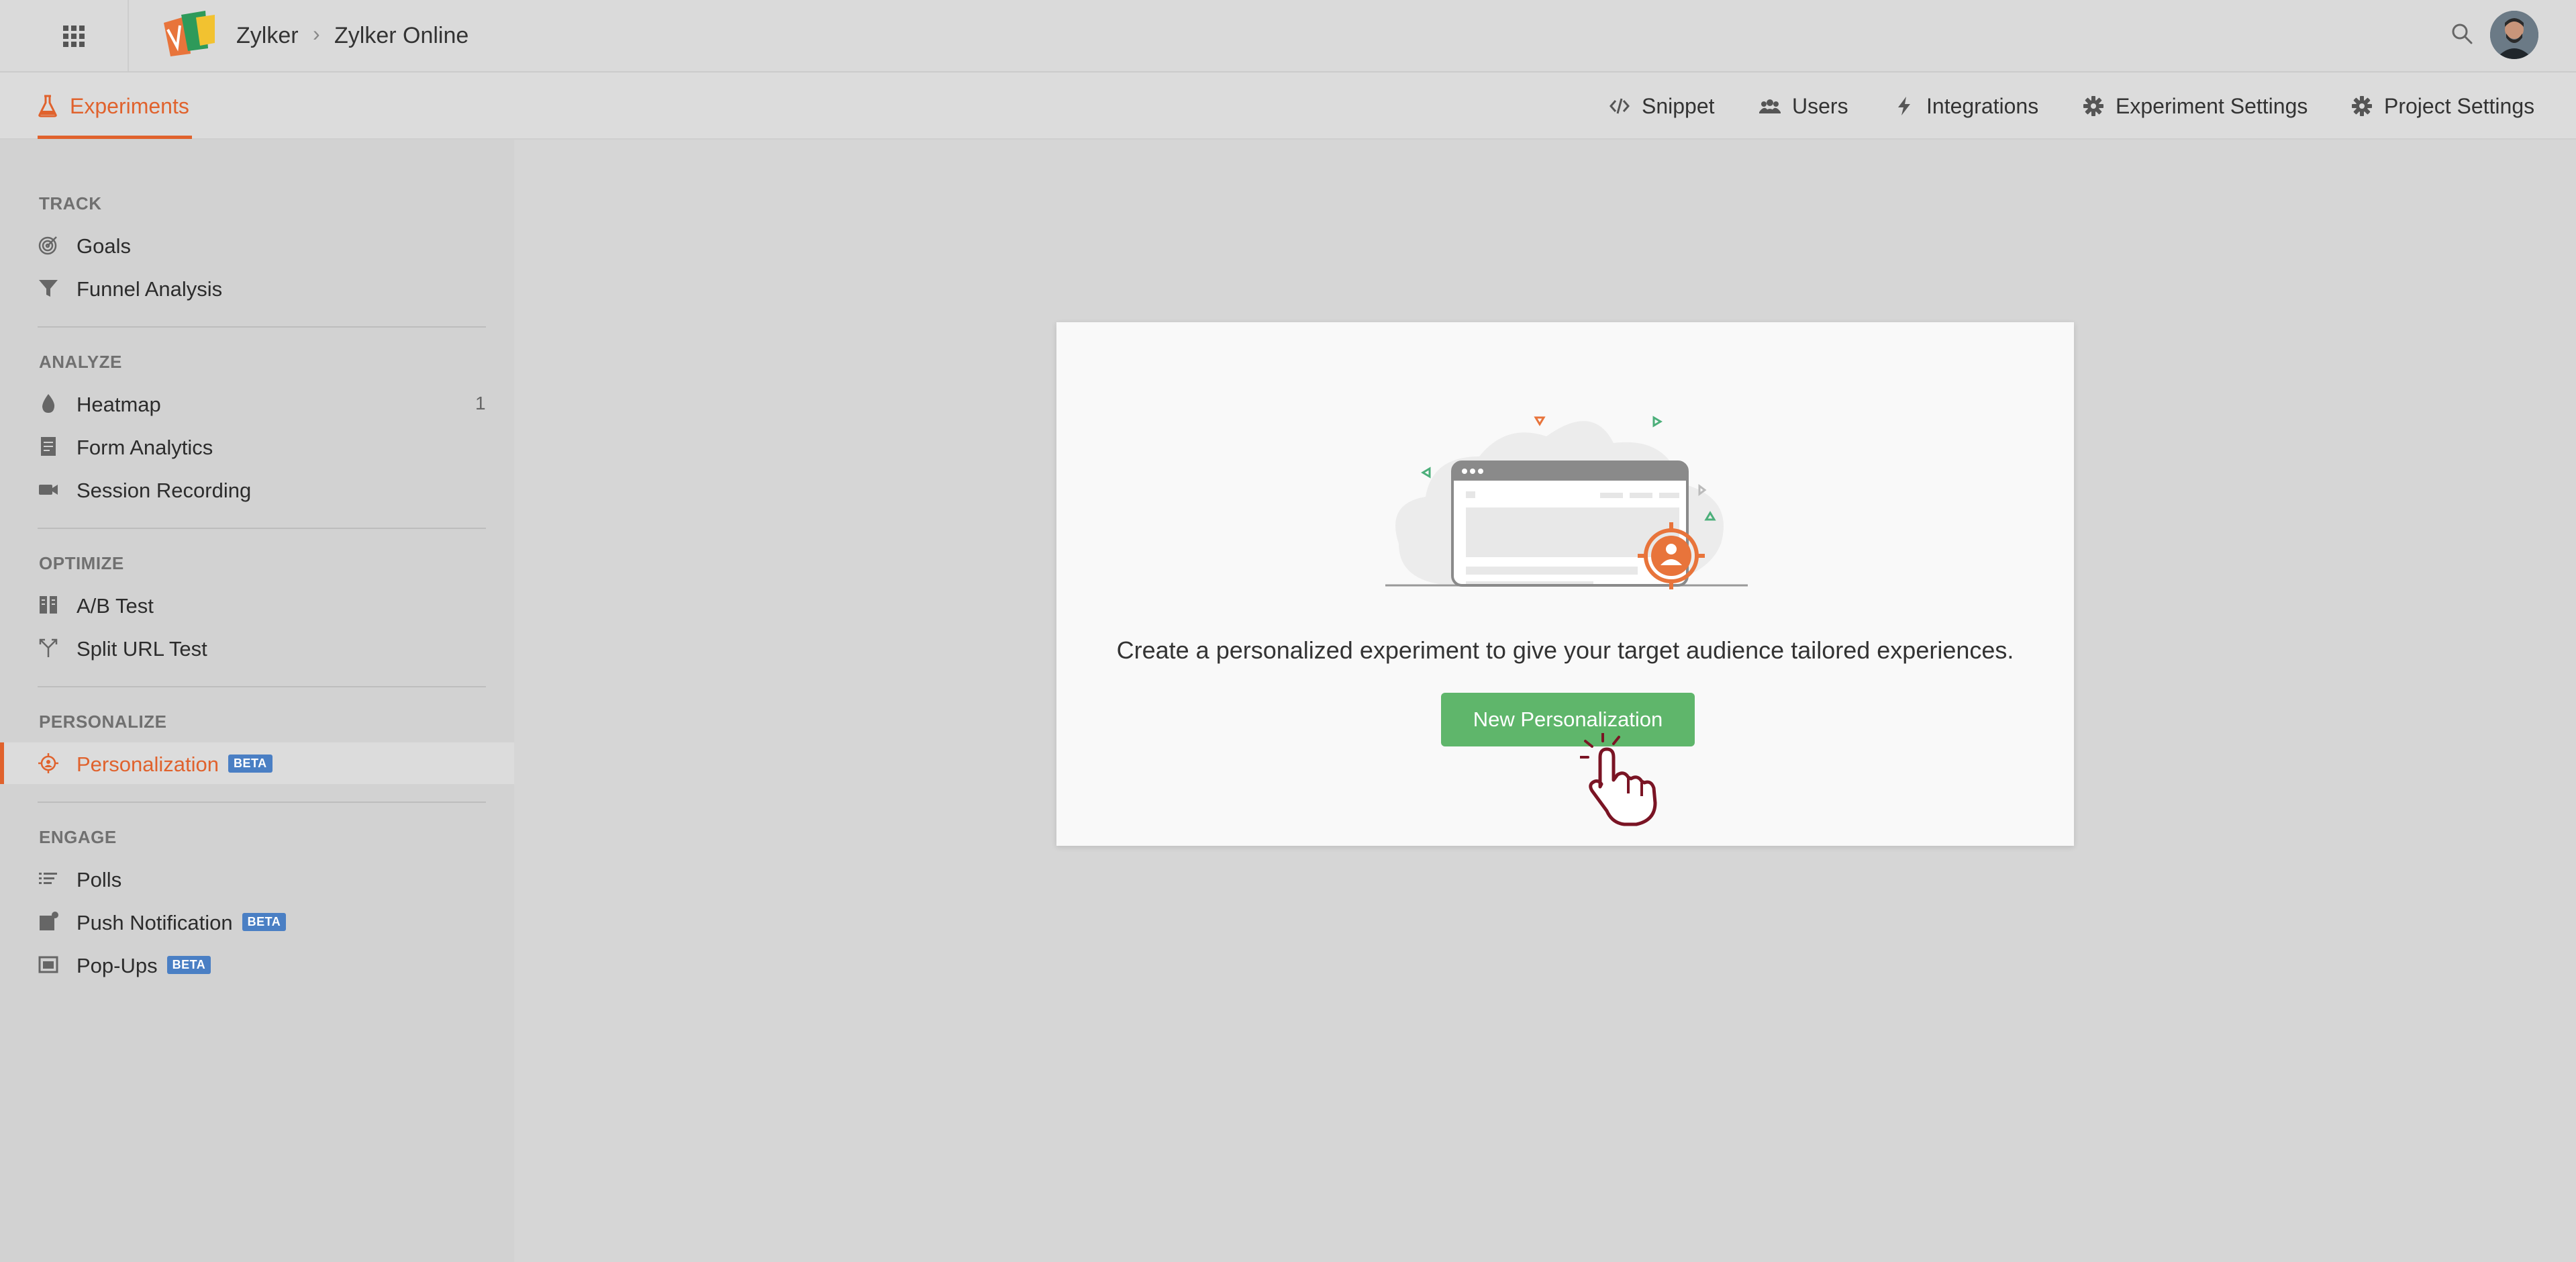  What do you see at coordinates (117, 966) in the screenshot?
I see `sidebar-item-label: Pop-Ups` at bounding box center [117, 966].